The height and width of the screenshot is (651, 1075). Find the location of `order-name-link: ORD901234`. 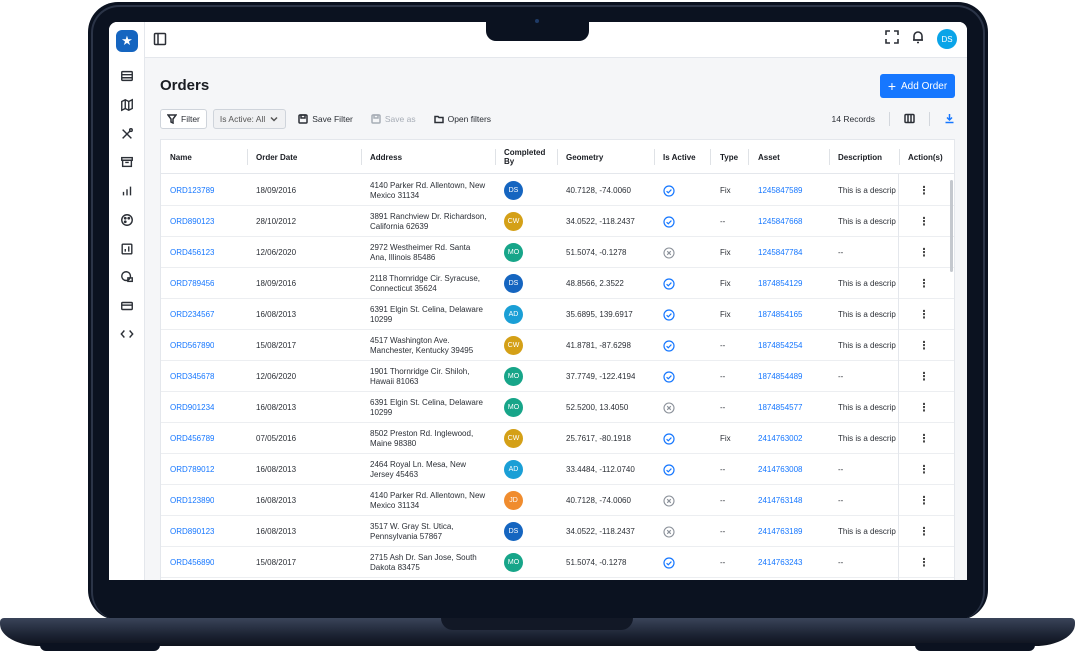

order-name-link: ORD901234 is located at coordinates (192, 407).